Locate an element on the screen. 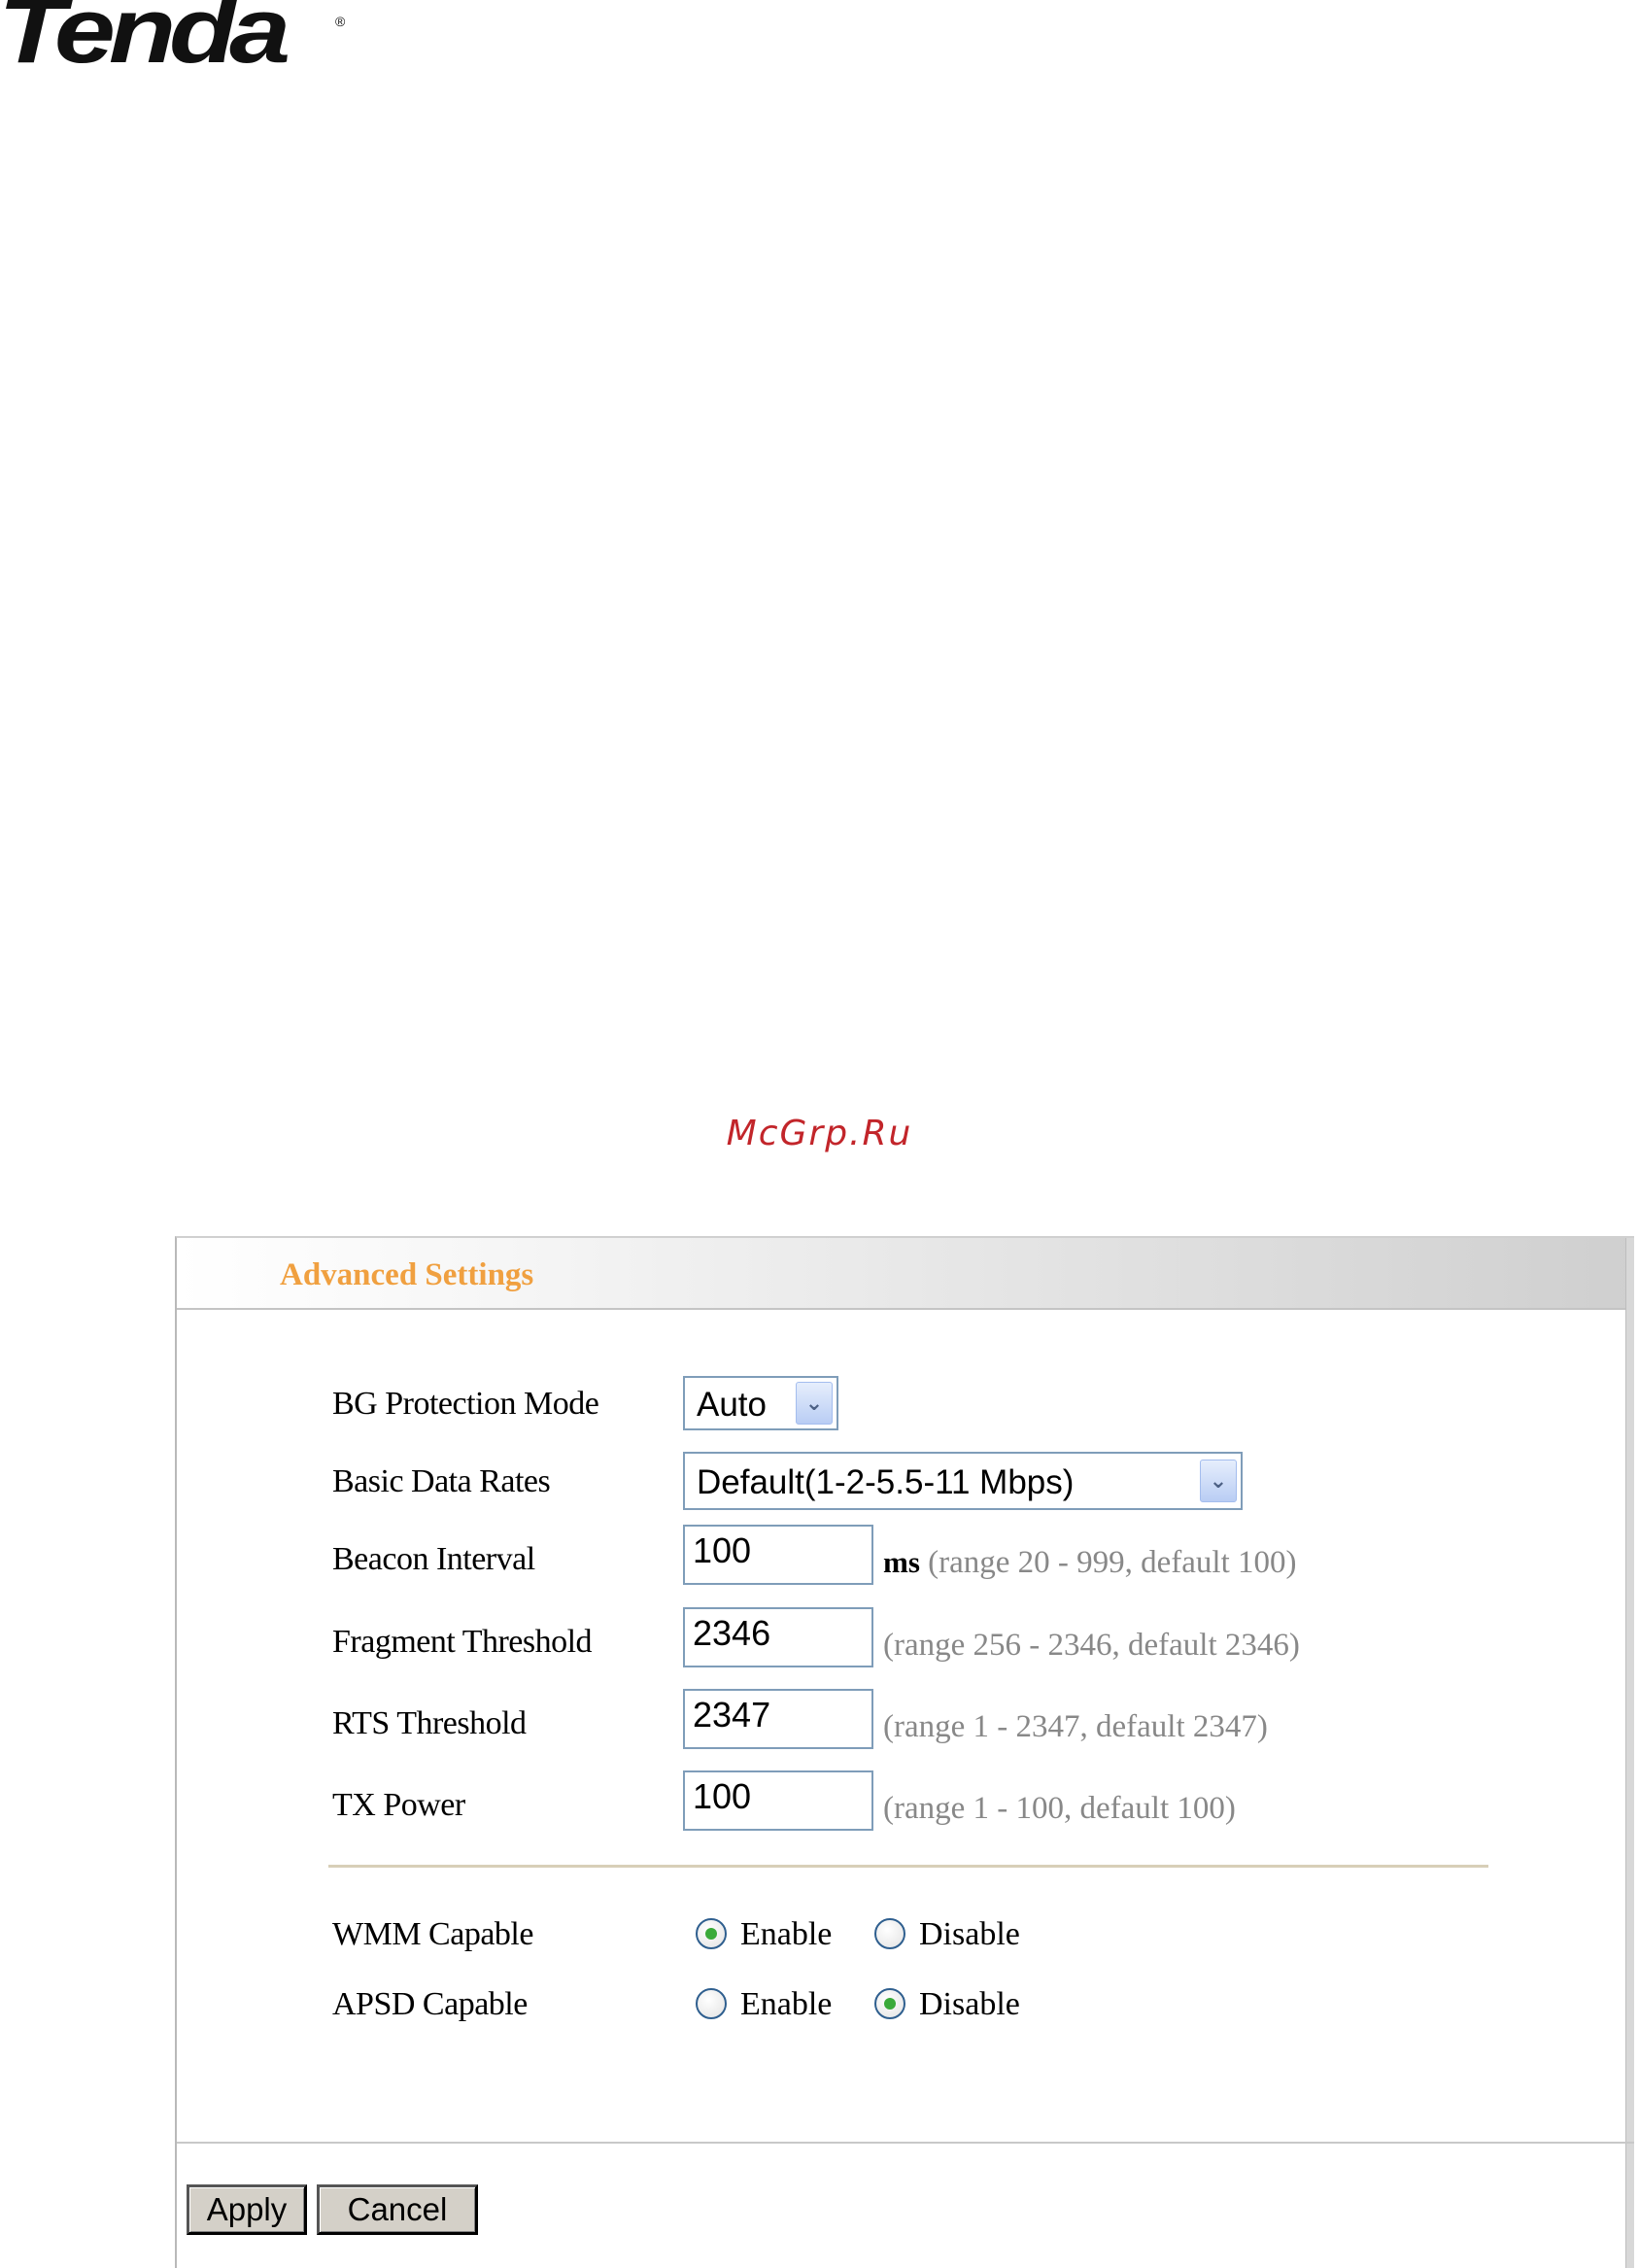 Image resolution: width=1639 pixels, height=2268 pixels. section-divider is located at coordinates (908, 1866).